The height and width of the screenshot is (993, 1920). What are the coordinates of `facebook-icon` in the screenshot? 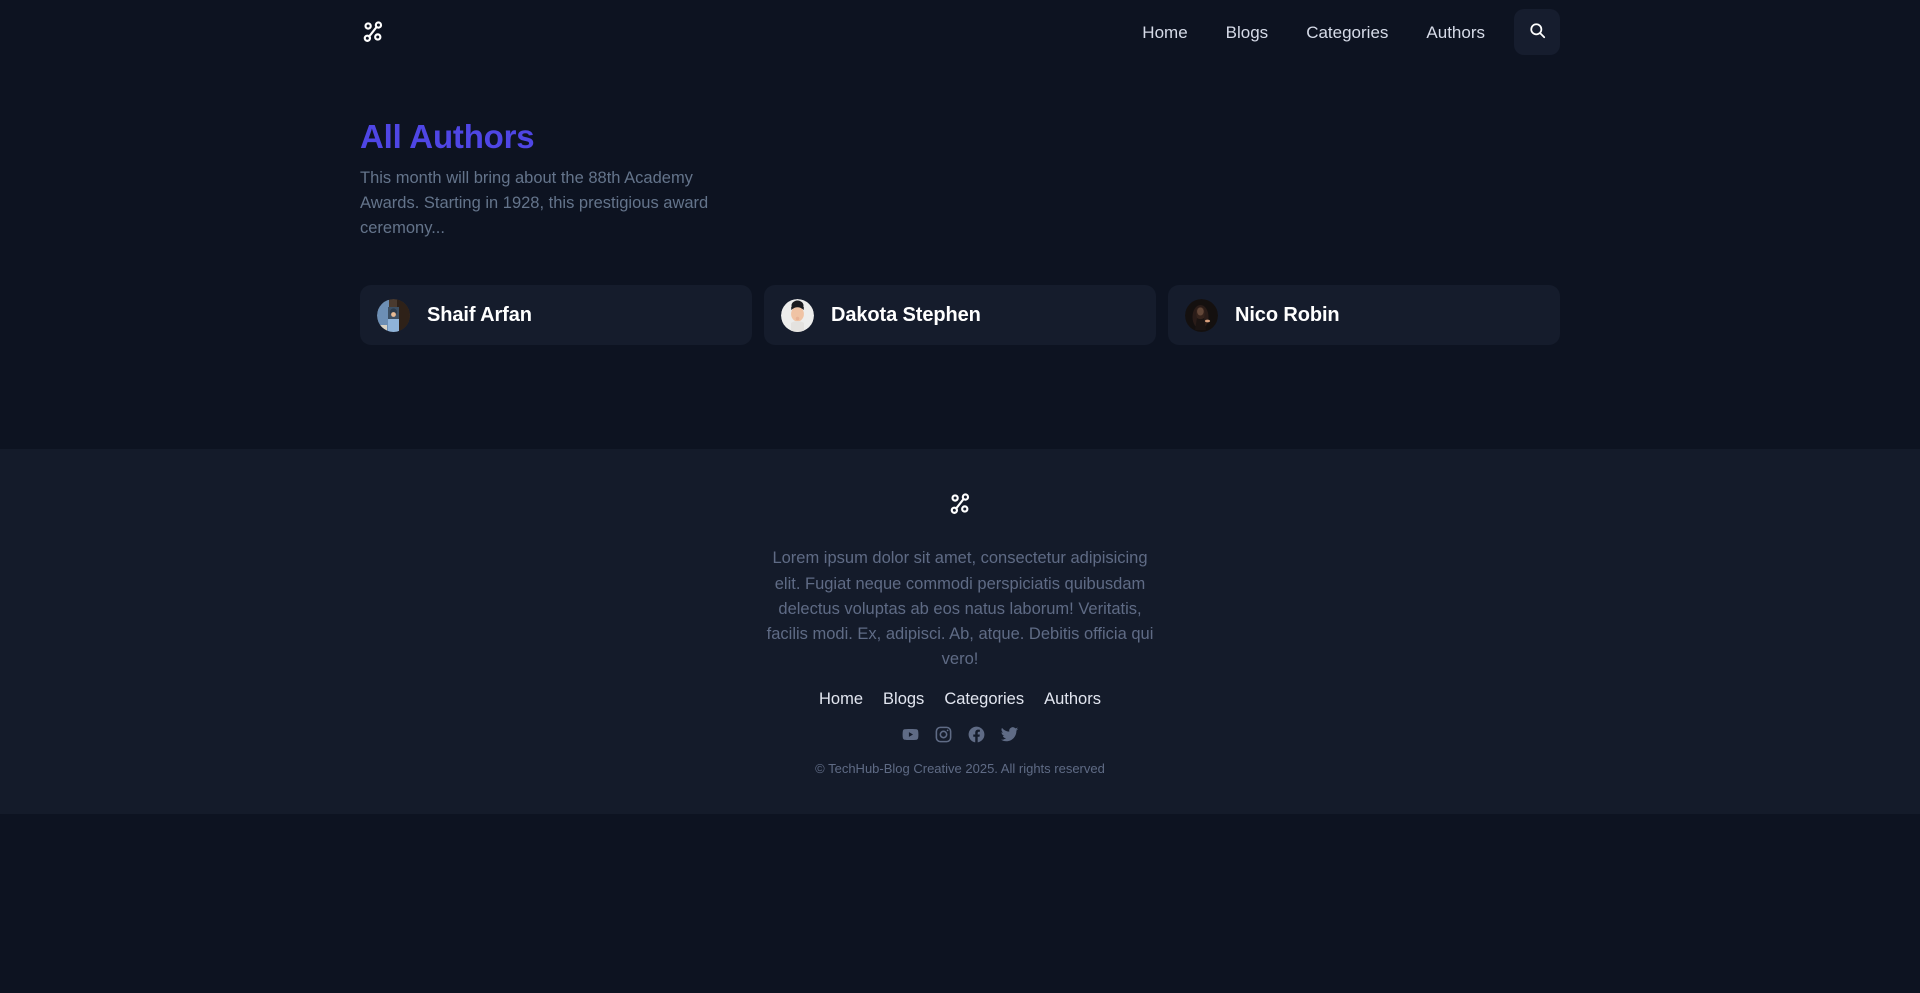 It's located at (976, 734).